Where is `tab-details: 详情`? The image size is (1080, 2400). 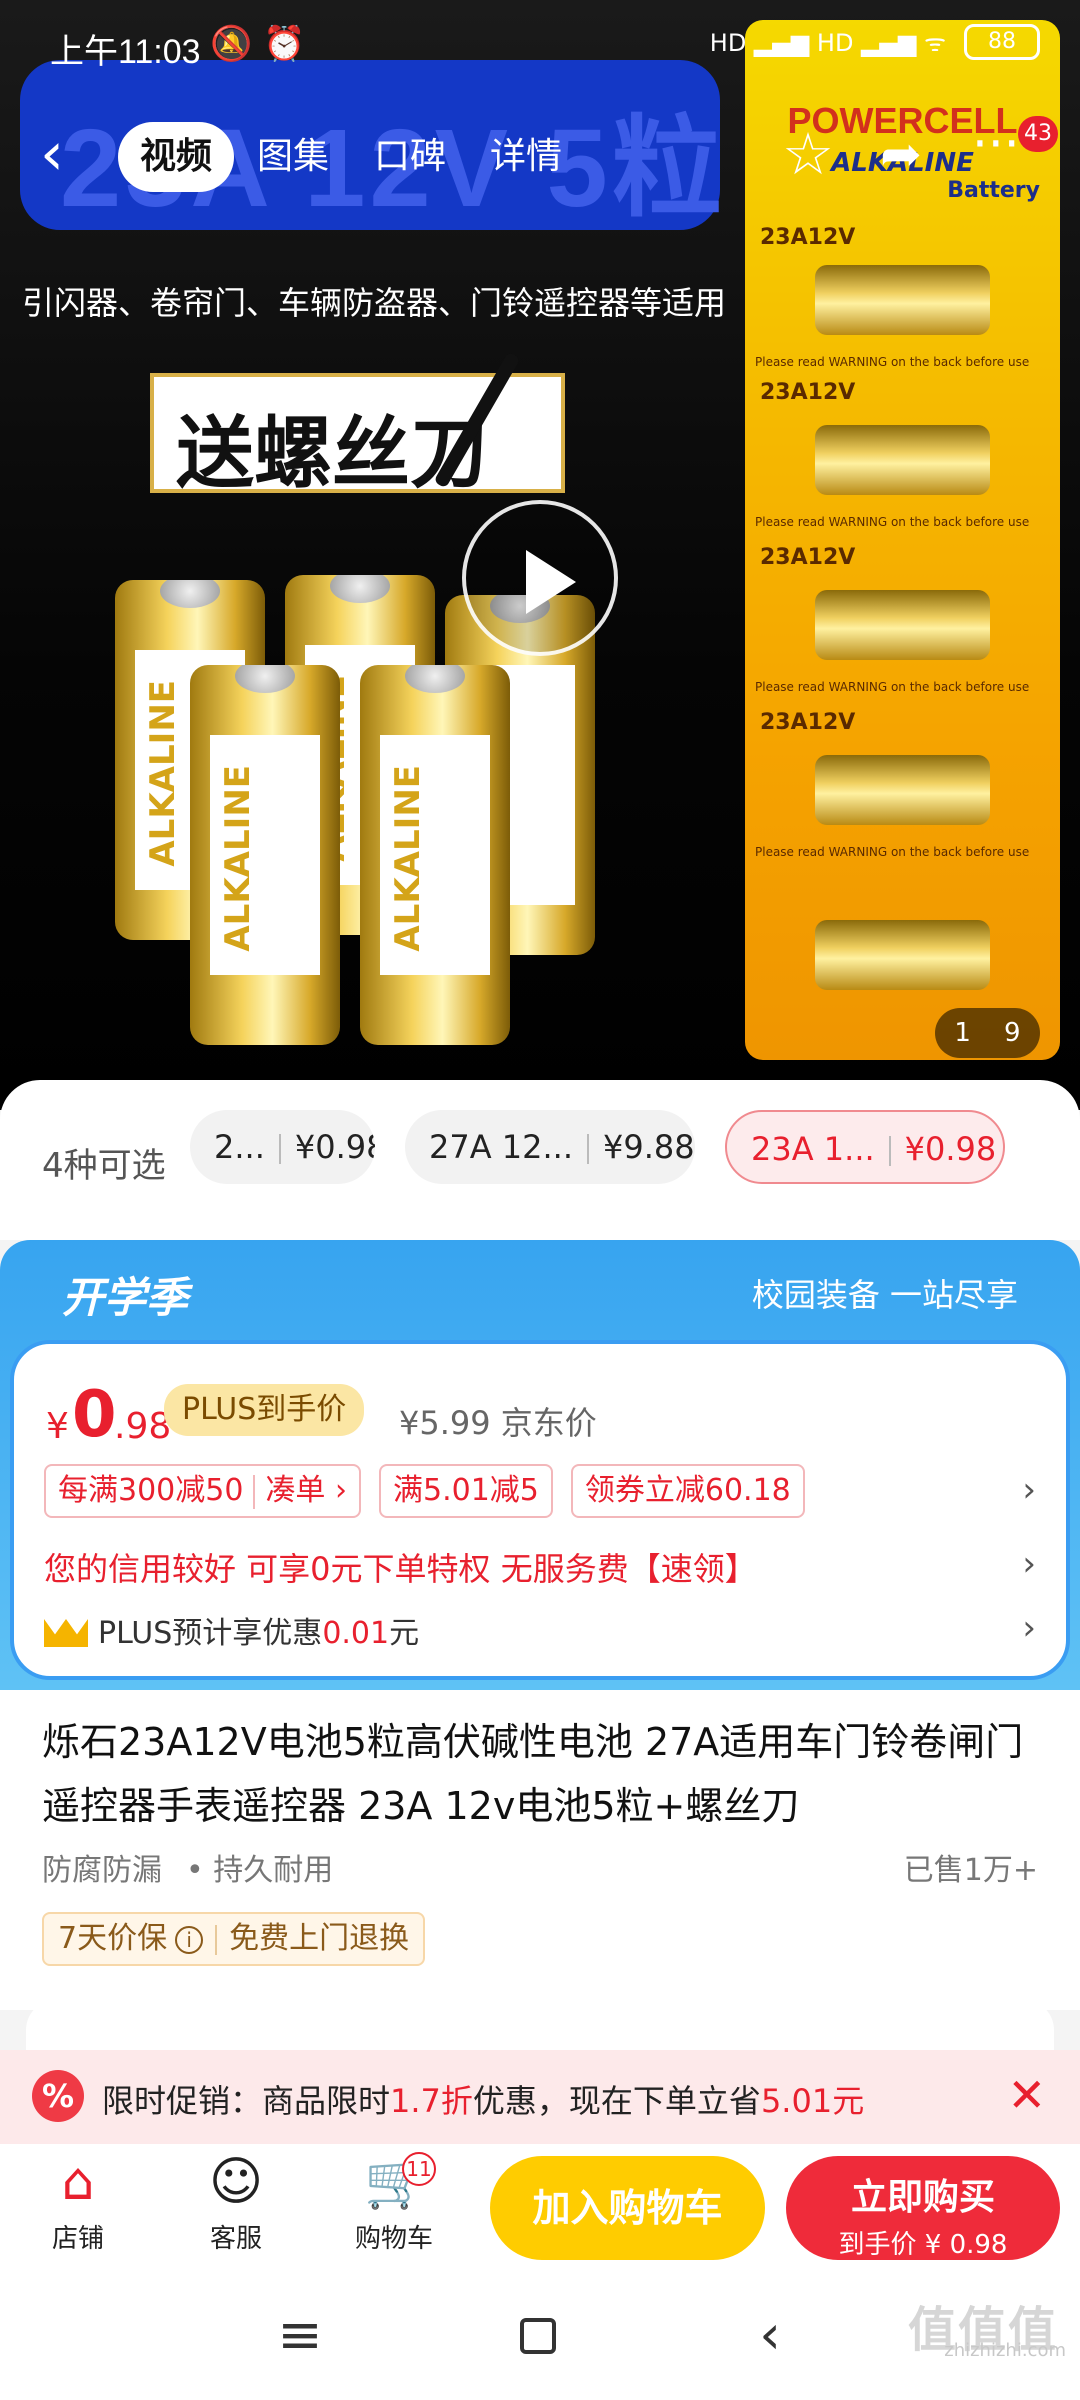
tab-details: 详情 is located at coordinates (526, 157).